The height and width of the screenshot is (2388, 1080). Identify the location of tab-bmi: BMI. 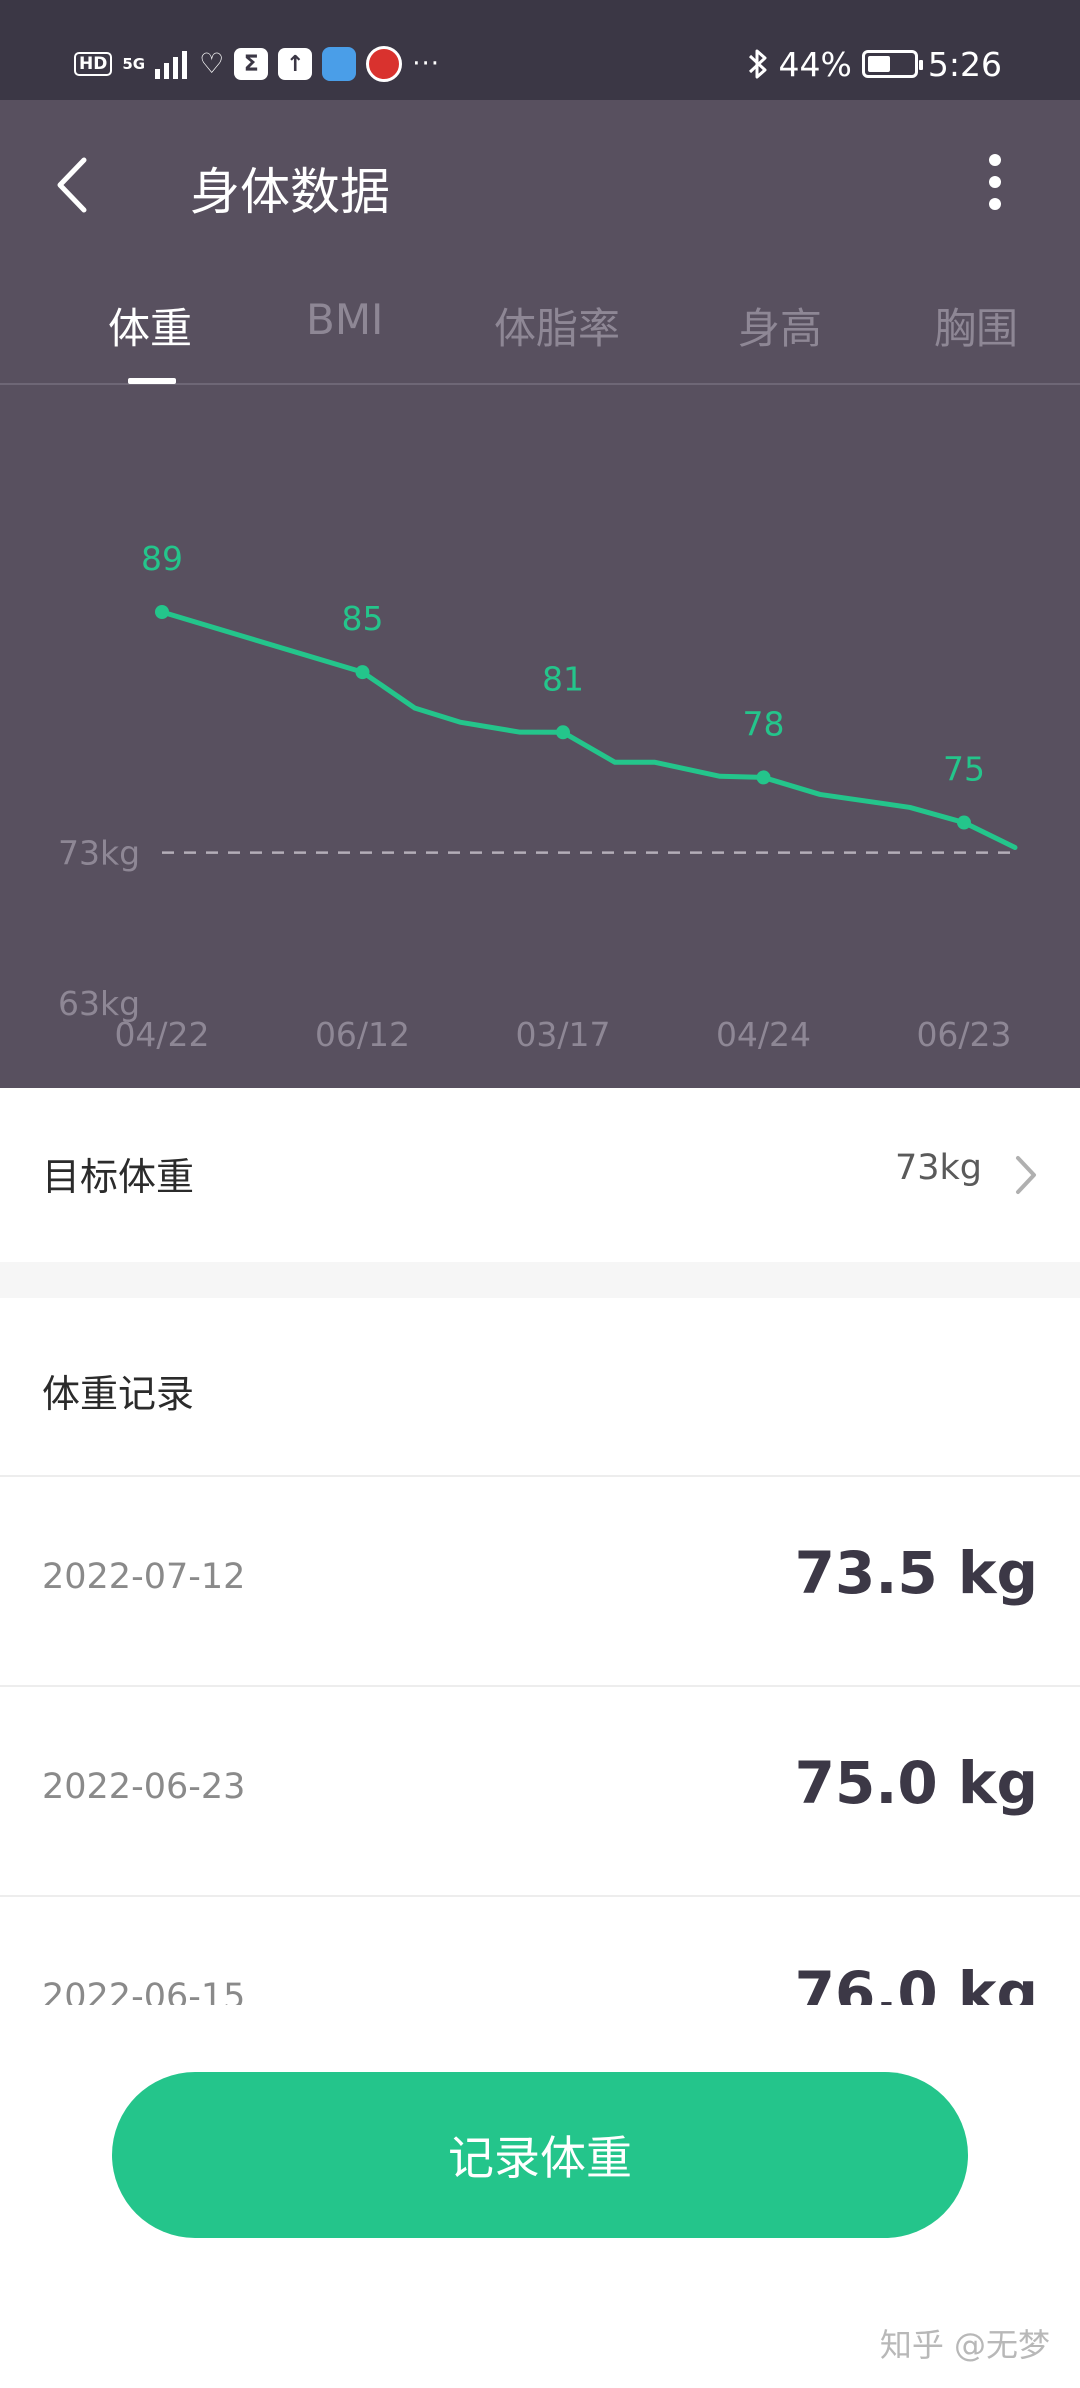
(344, 319).